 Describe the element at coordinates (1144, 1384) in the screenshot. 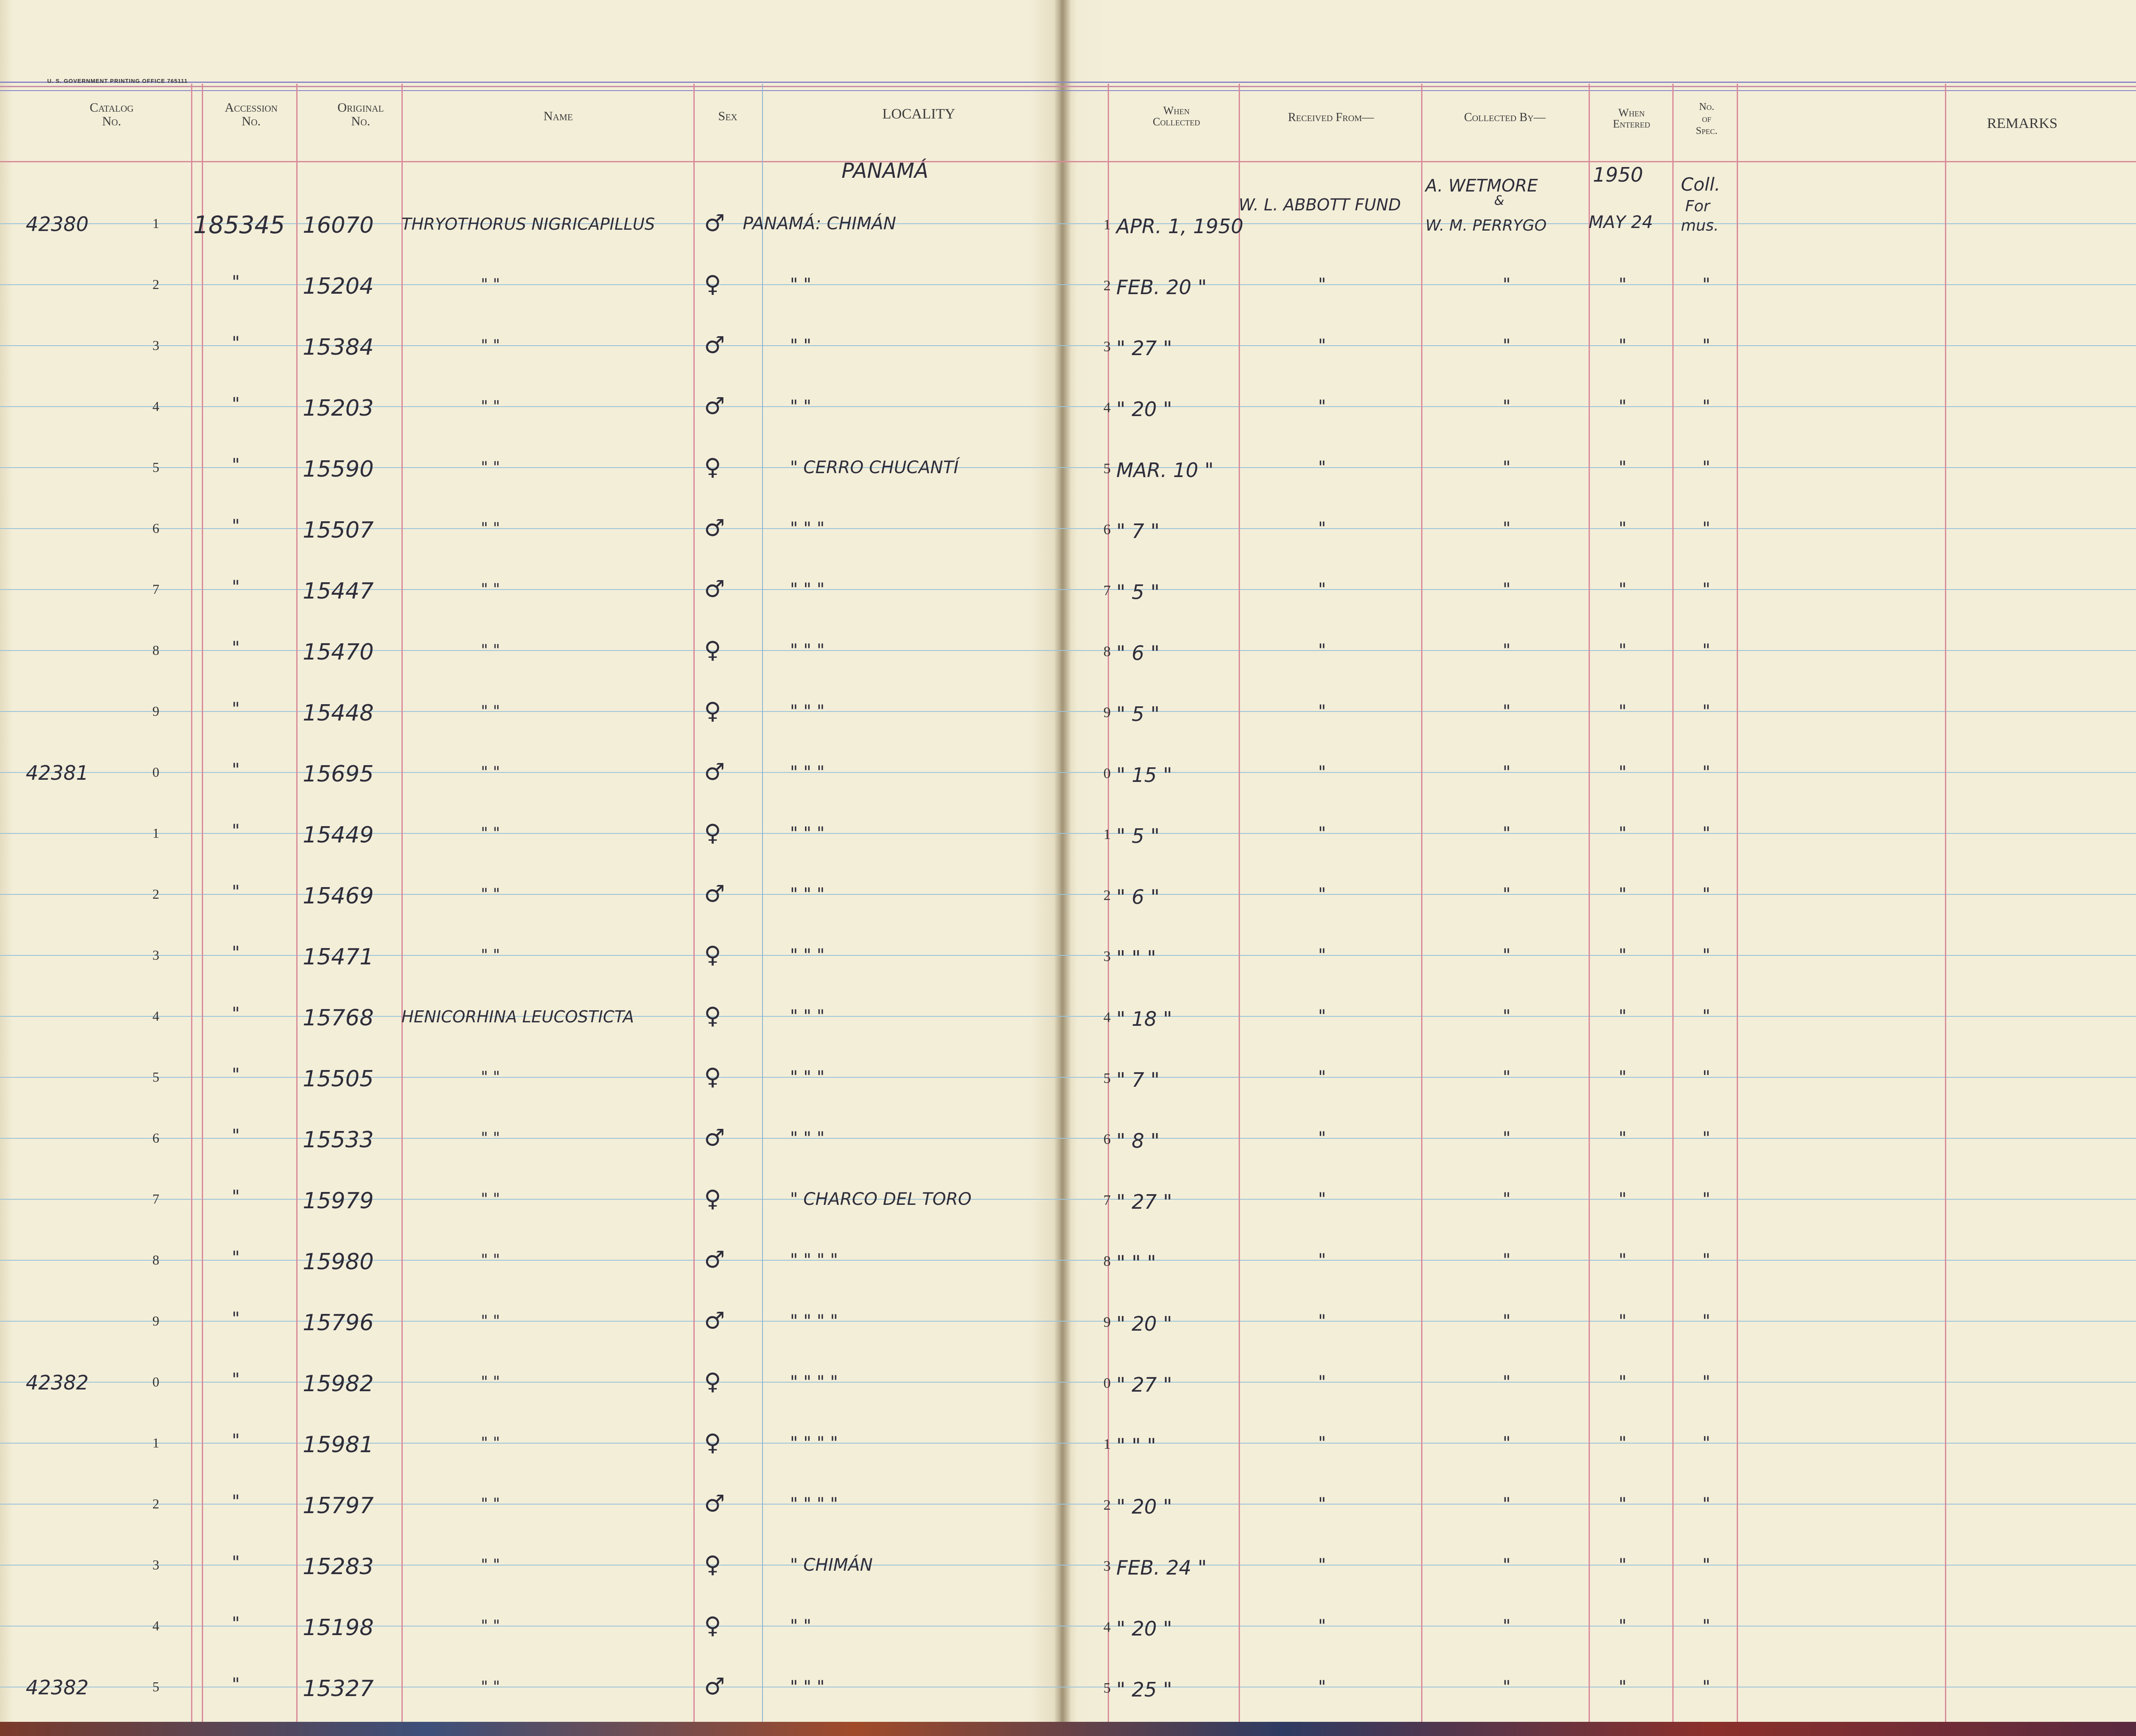

I see `when-collected: " 27 "` at that location.